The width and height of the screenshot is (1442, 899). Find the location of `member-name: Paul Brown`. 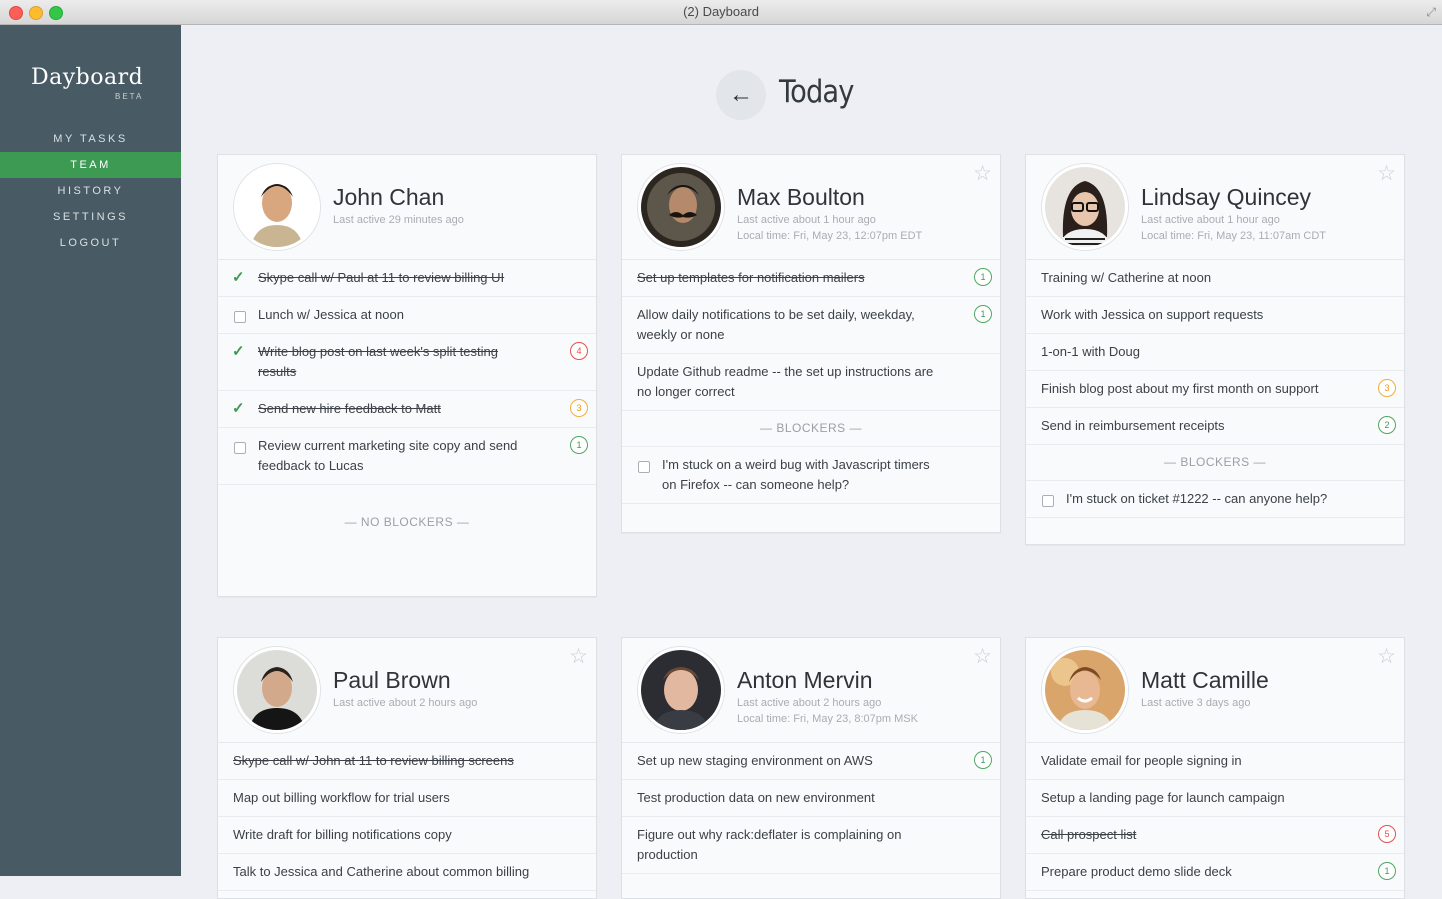

member-name: Paul Brown is located at coordinates (392, 680).